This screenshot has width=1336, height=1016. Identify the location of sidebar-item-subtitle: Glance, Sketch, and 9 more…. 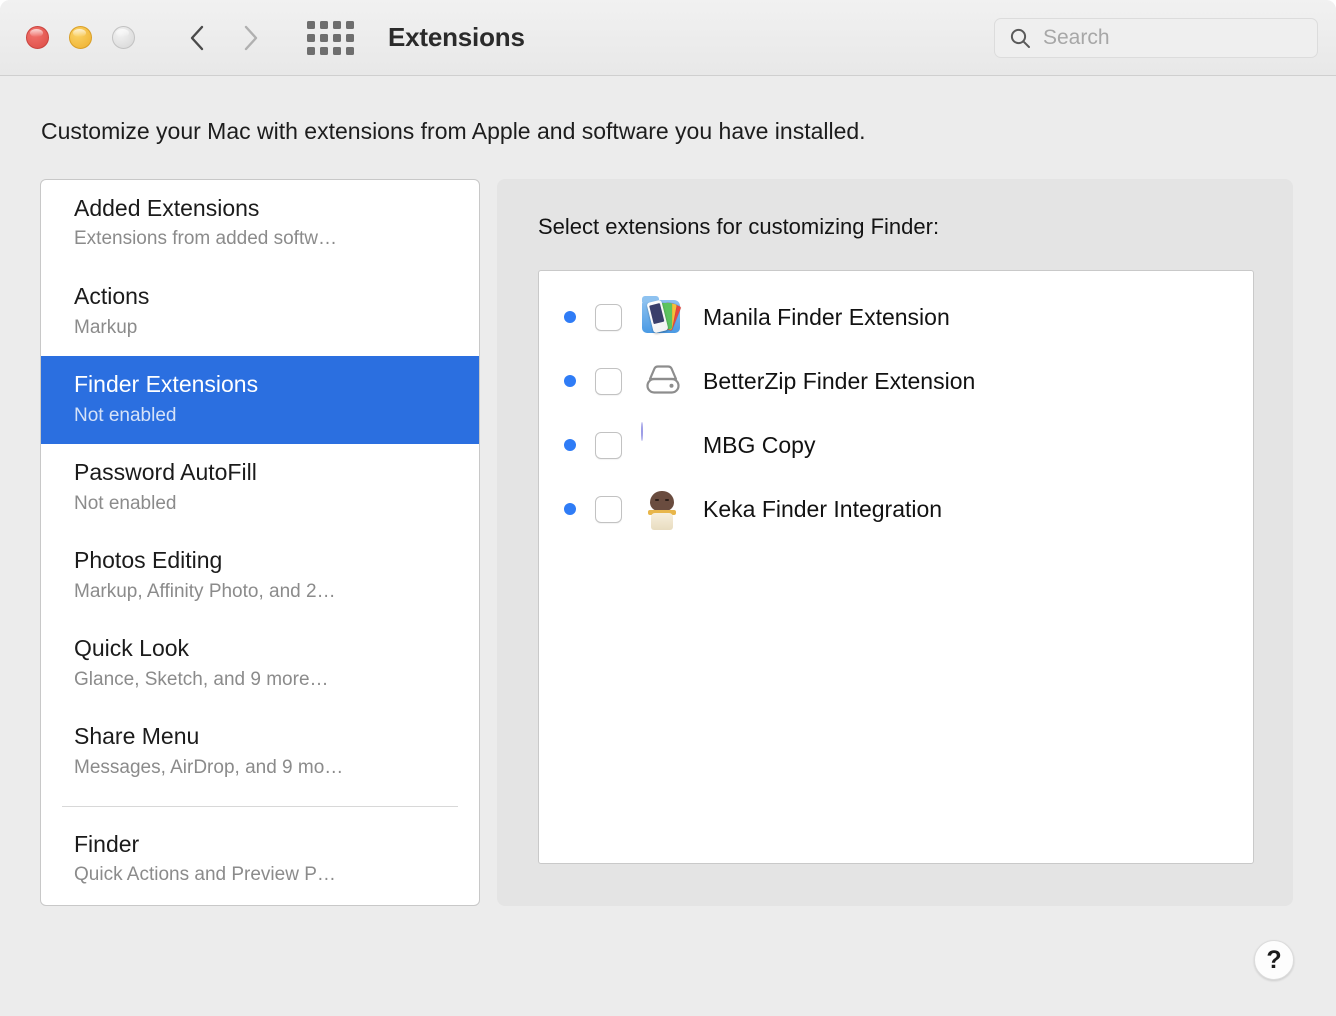
(201, 679).